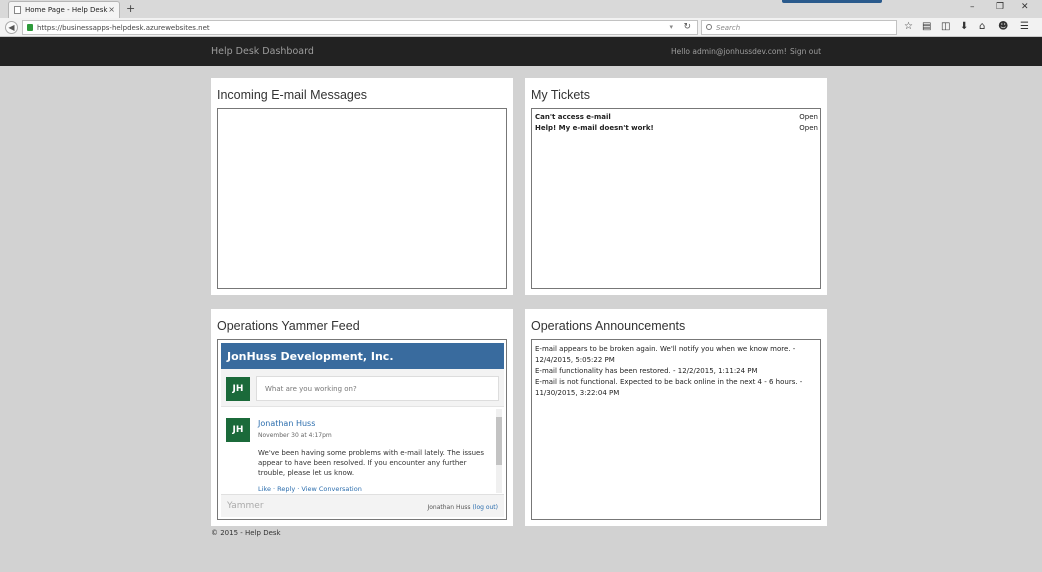  Describe the element at coordinates (1025, 7) in the screenshot. I see `close-window-icon: ✕` at that location.